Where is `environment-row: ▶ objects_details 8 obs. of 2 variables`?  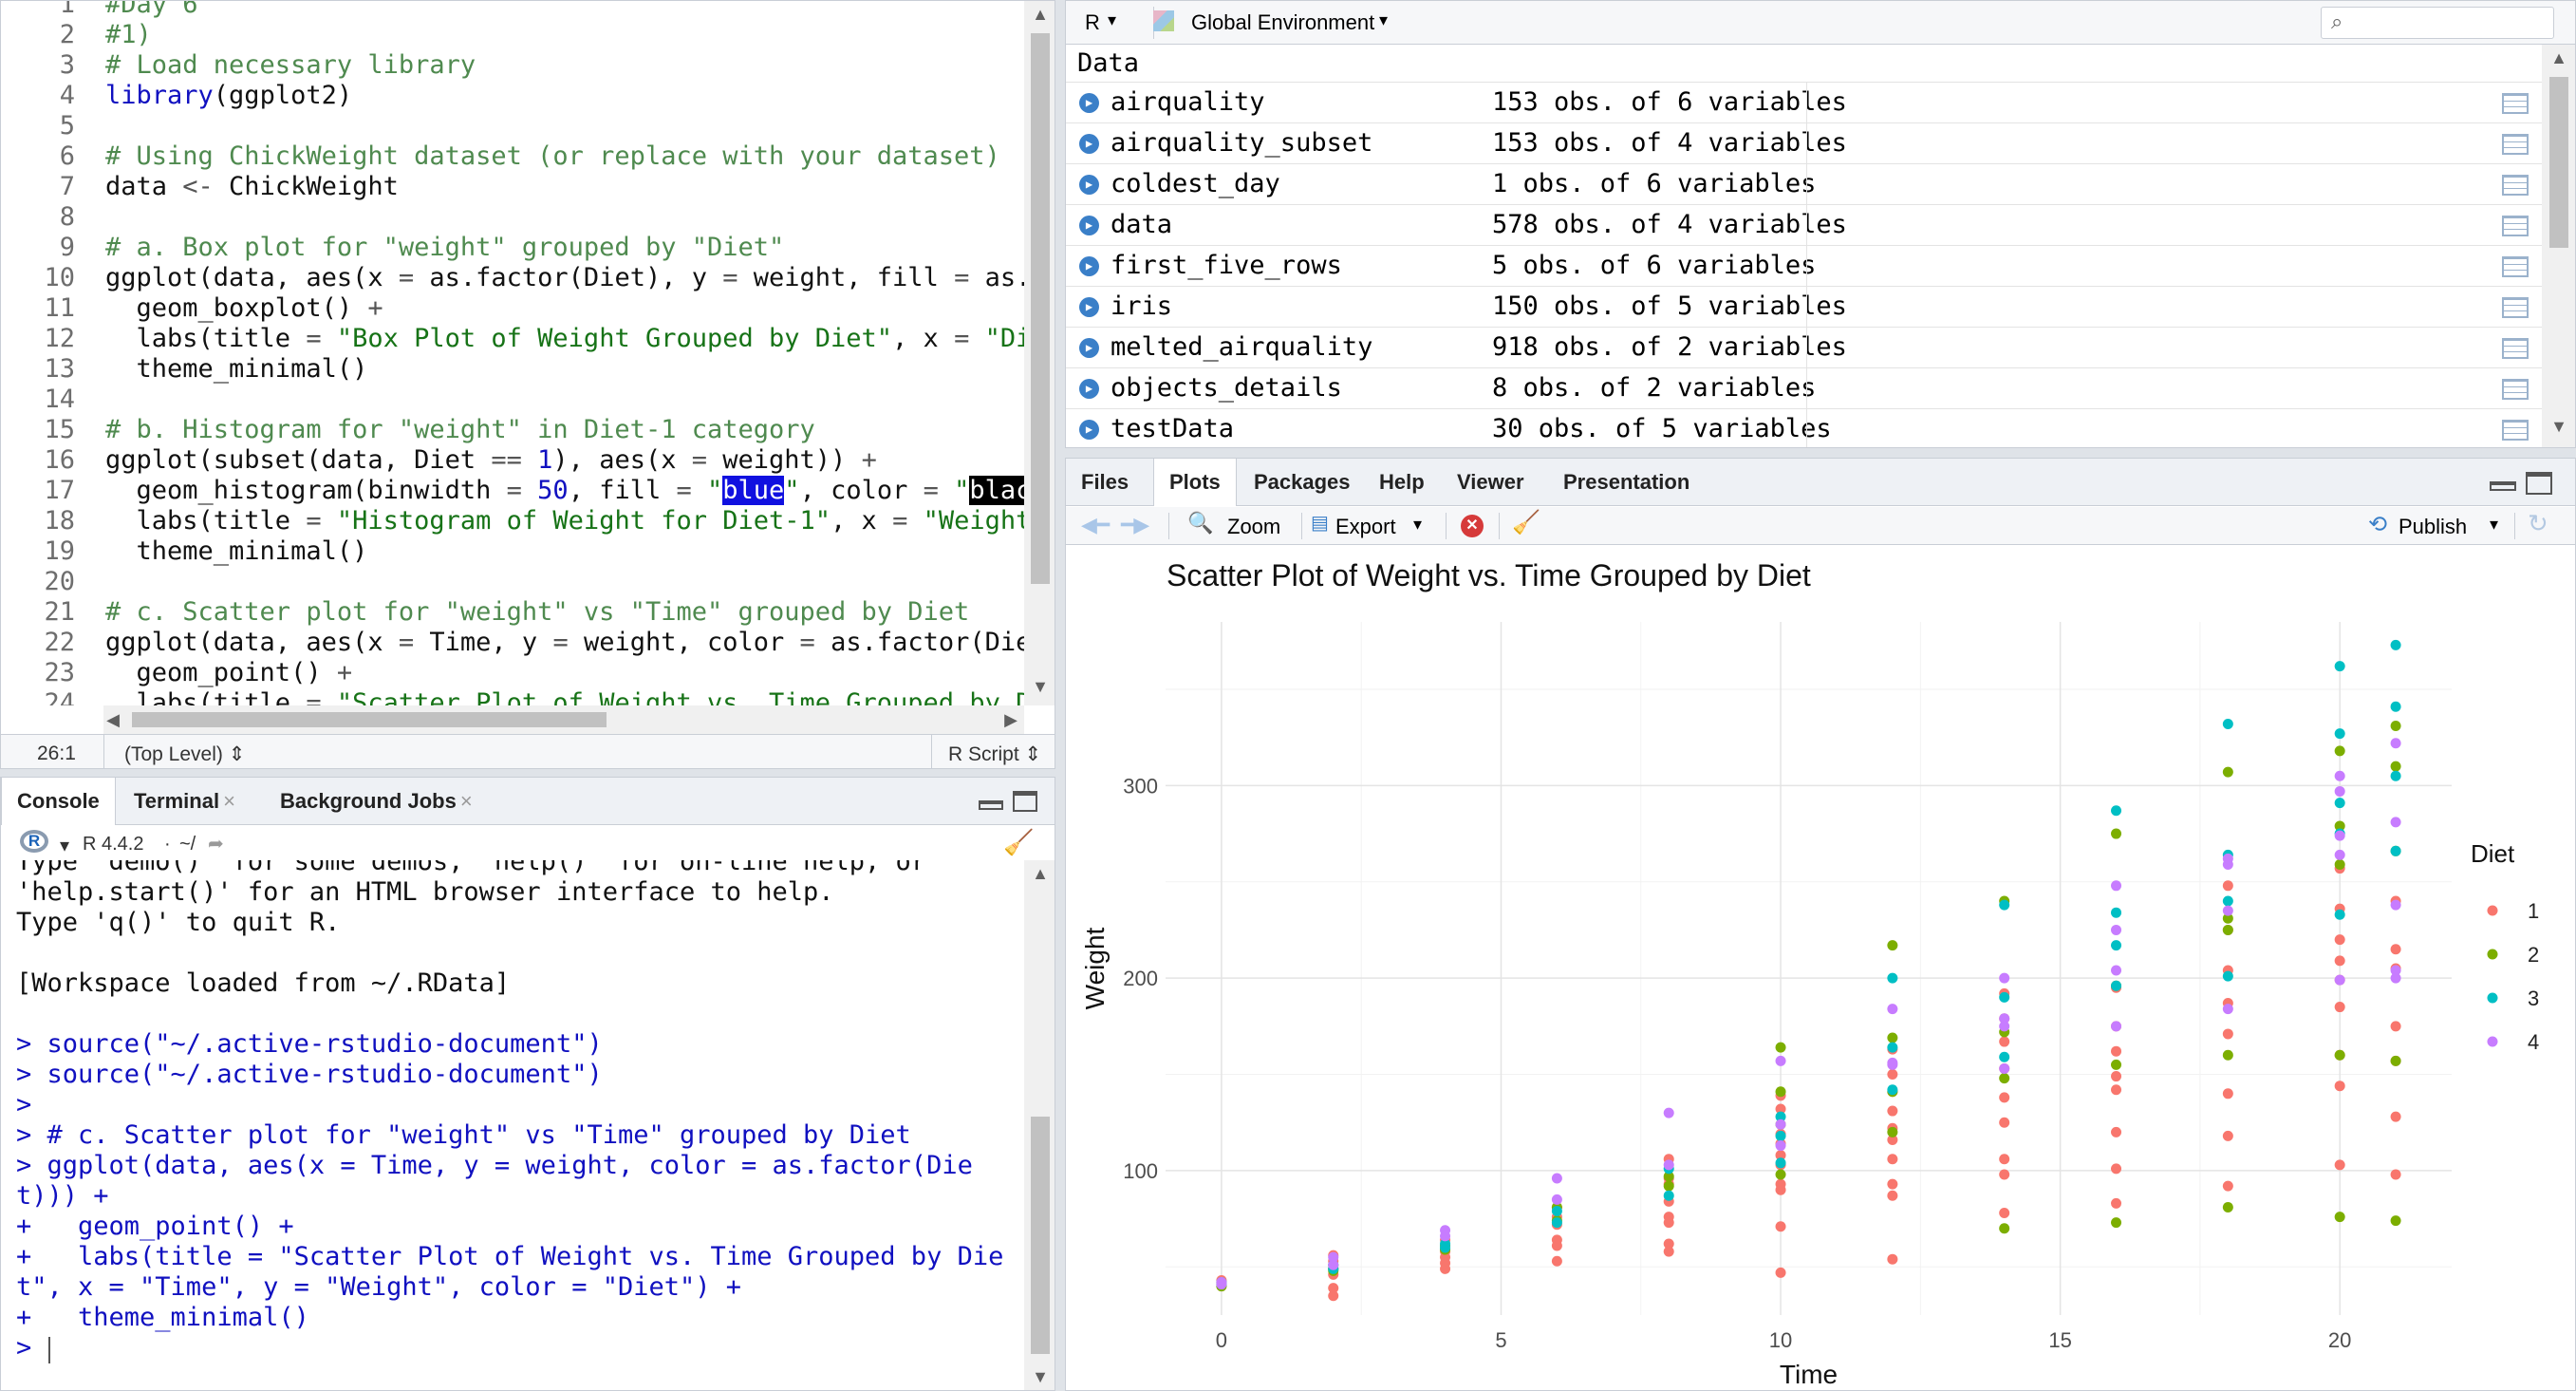 environment-row: ▶ objects_details 8 obs. of 2 variables is located at coordinates (1804, 388).